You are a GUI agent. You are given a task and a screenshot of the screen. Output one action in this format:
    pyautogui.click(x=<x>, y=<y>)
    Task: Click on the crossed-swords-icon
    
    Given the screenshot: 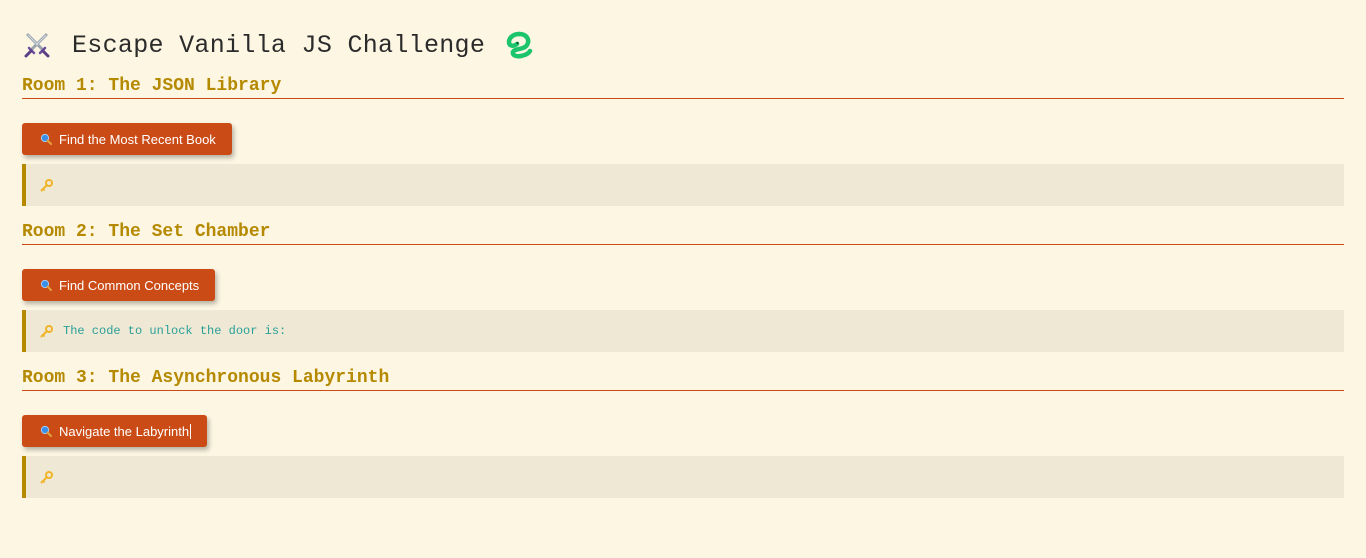 What is the action you would take?
    pyautogui.click(x=37, y=45)
    